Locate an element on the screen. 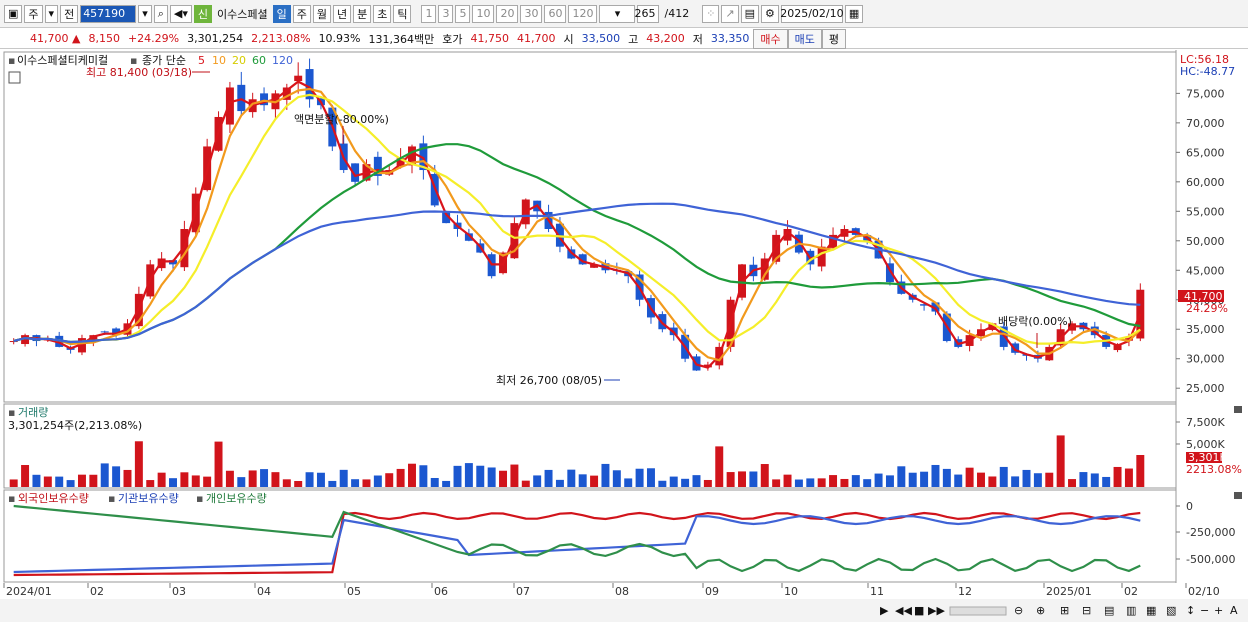 The width and height of the screenshot is (1248, 625). prev-button: 전 is located at coordinates (69, 13).